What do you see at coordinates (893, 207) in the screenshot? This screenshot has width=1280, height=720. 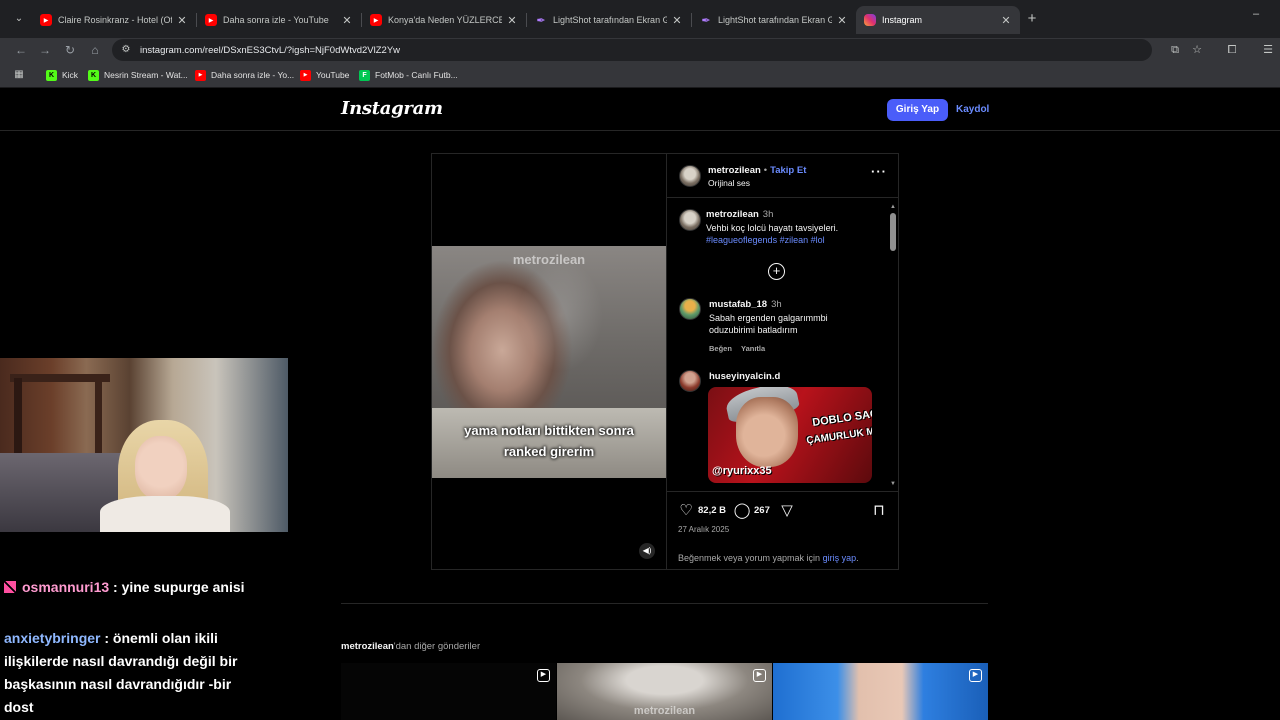 I see `scroll-up-arrow-icon: ▲` at bounding box center [893, 207].